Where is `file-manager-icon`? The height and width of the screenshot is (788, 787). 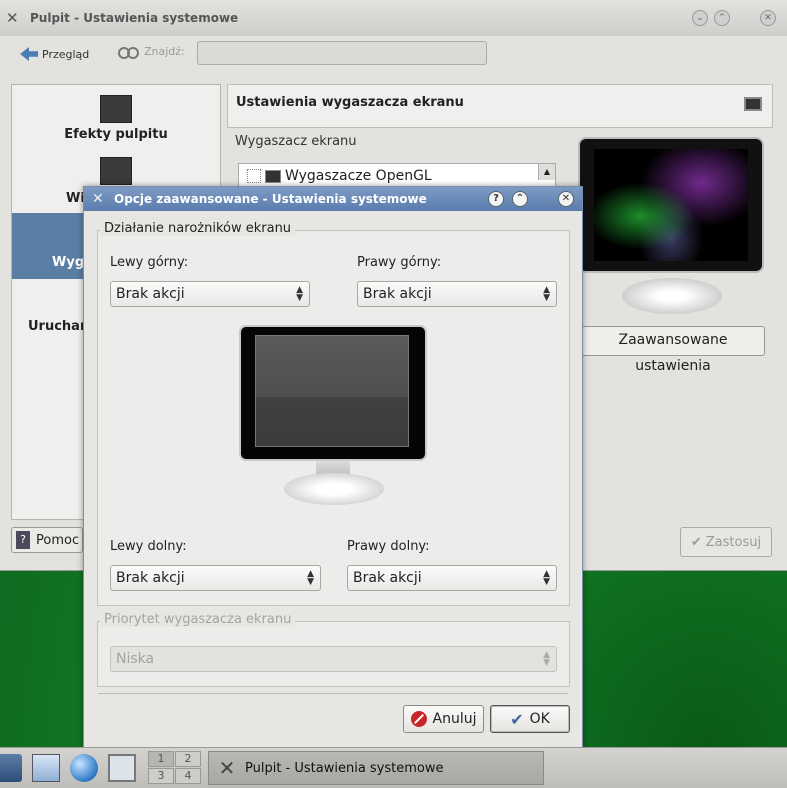 file-manager-icon is located at coordinates (46, 768).